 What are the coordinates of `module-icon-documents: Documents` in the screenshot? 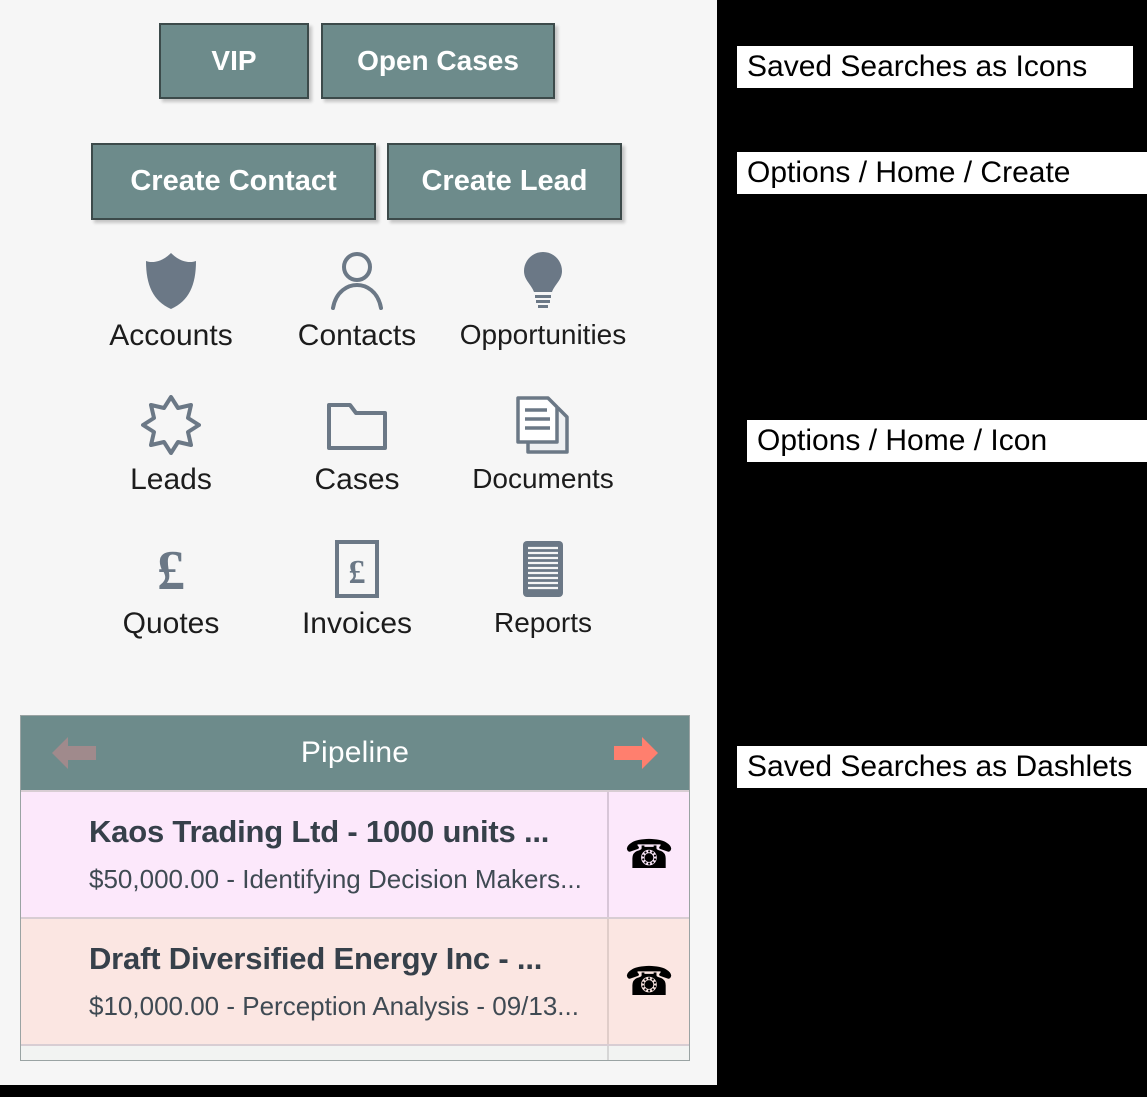 It's located at (543, 442).